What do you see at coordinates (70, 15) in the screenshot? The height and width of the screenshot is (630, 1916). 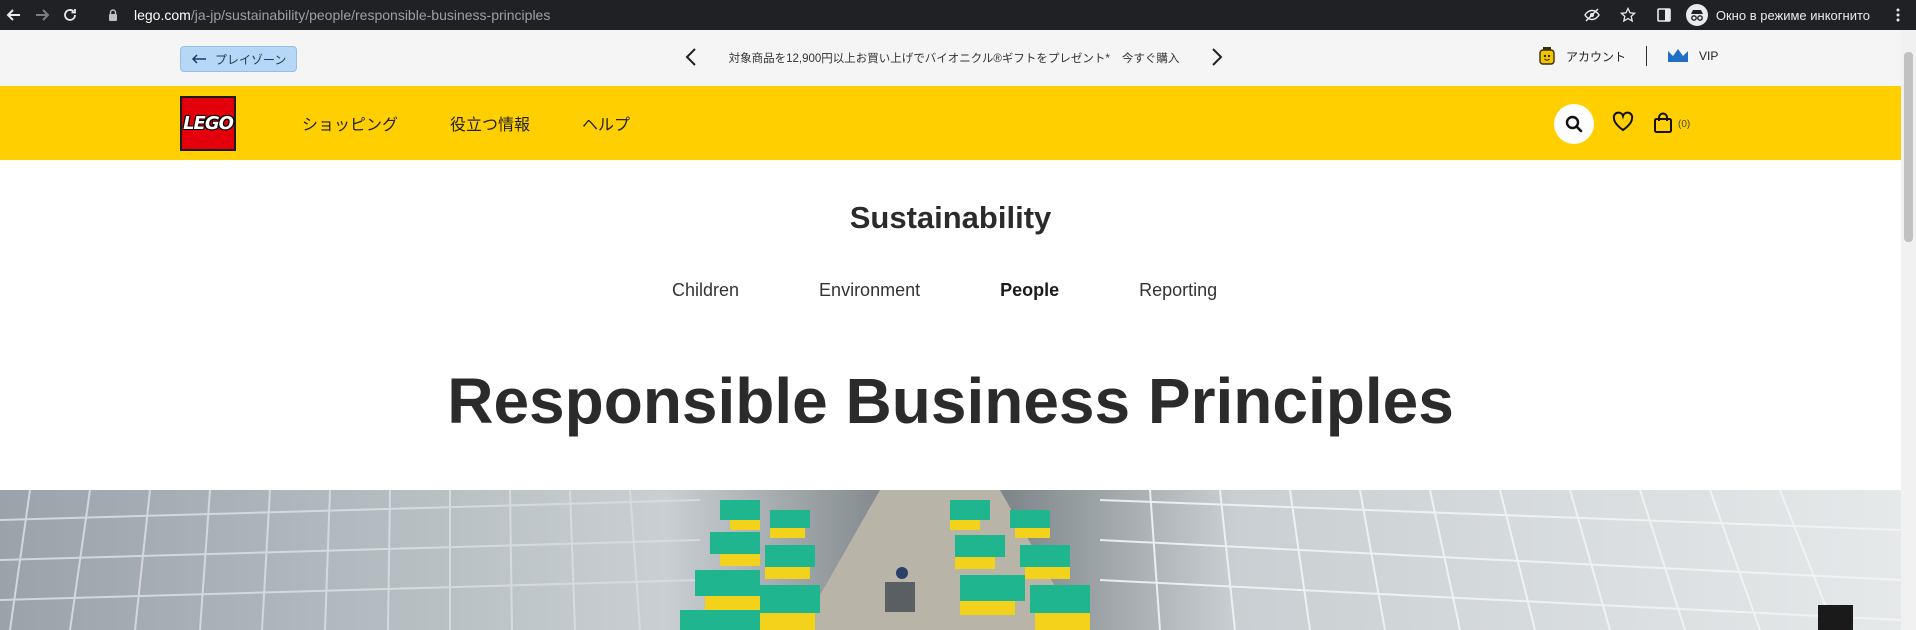 I see `reload-icon` at bounding box center [70, 15].